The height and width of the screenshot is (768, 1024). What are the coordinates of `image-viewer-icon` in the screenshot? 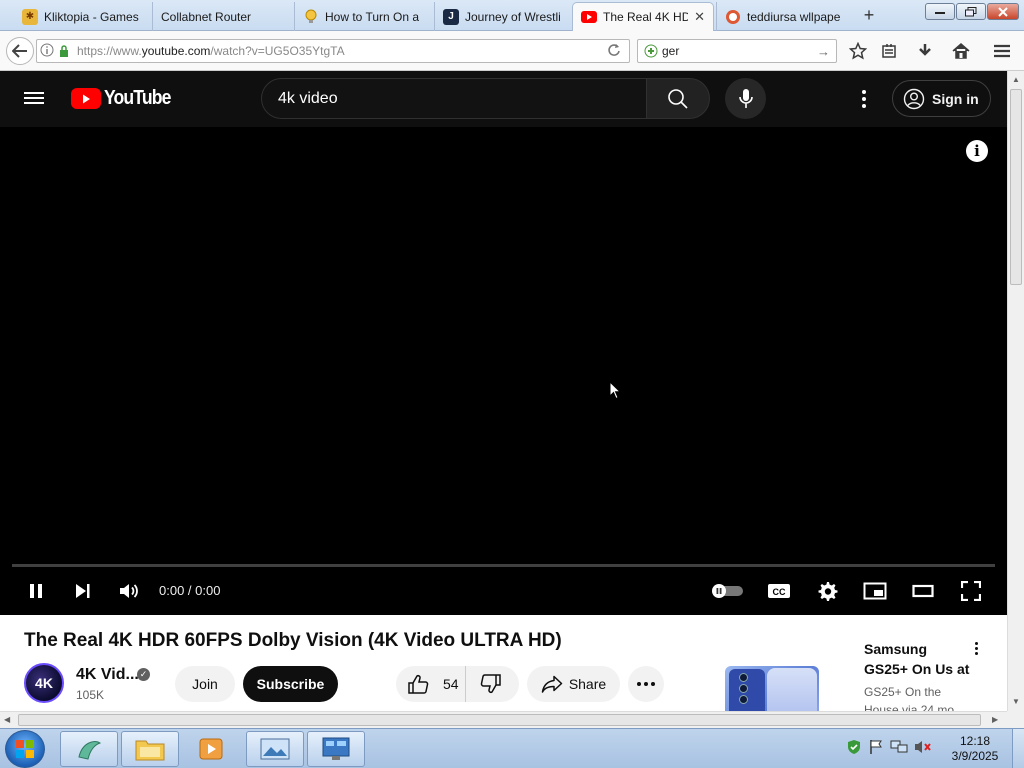 It's located at (275, 749).